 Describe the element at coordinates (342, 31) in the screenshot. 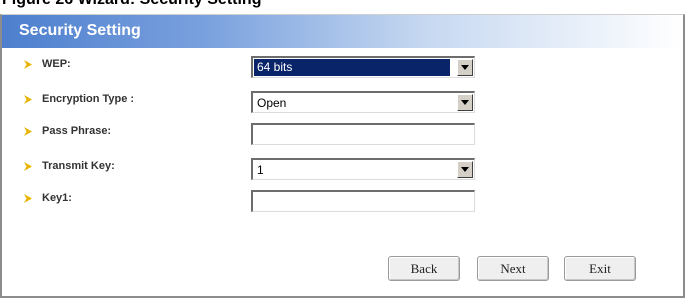

I see `panel-title-bar: Security Setting` at that location.